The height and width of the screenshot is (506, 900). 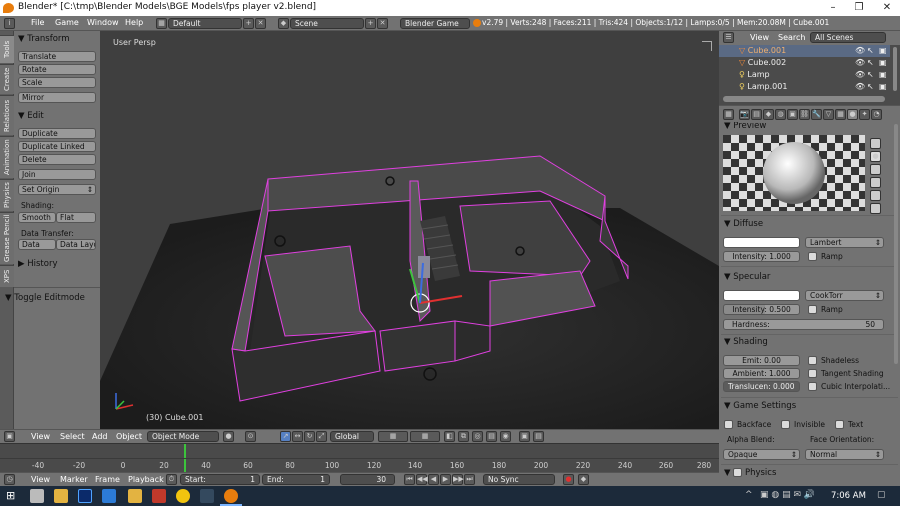 I want to click on tray-icons: ▣ ◍ ▤ ✉ 🔊, so click(x=787, y=495).